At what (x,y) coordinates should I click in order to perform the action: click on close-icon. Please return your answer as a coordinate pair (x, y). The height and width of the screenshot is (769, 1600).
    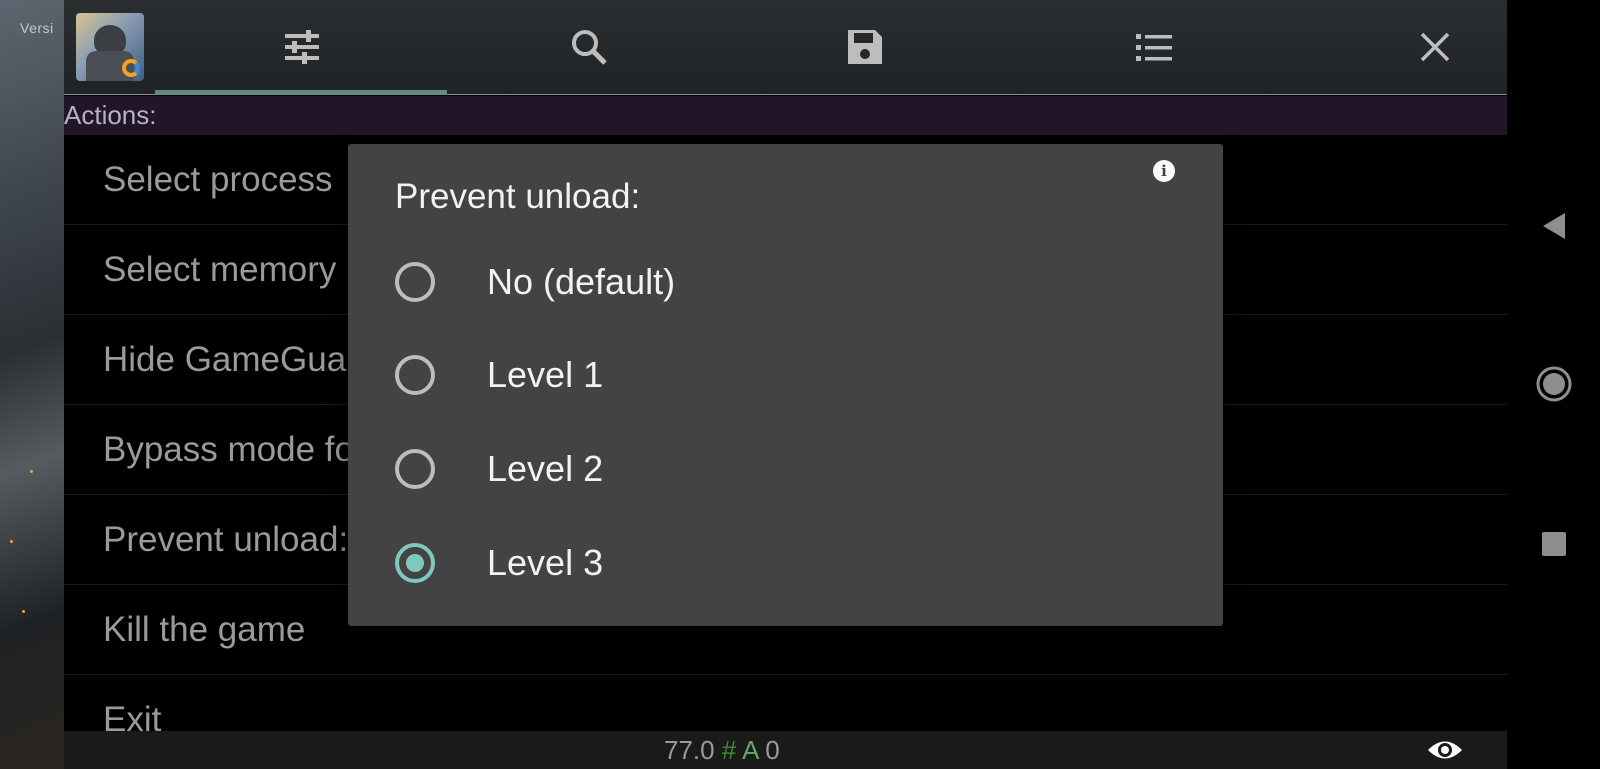
    Looking at the image, I should click on (1435, 47).